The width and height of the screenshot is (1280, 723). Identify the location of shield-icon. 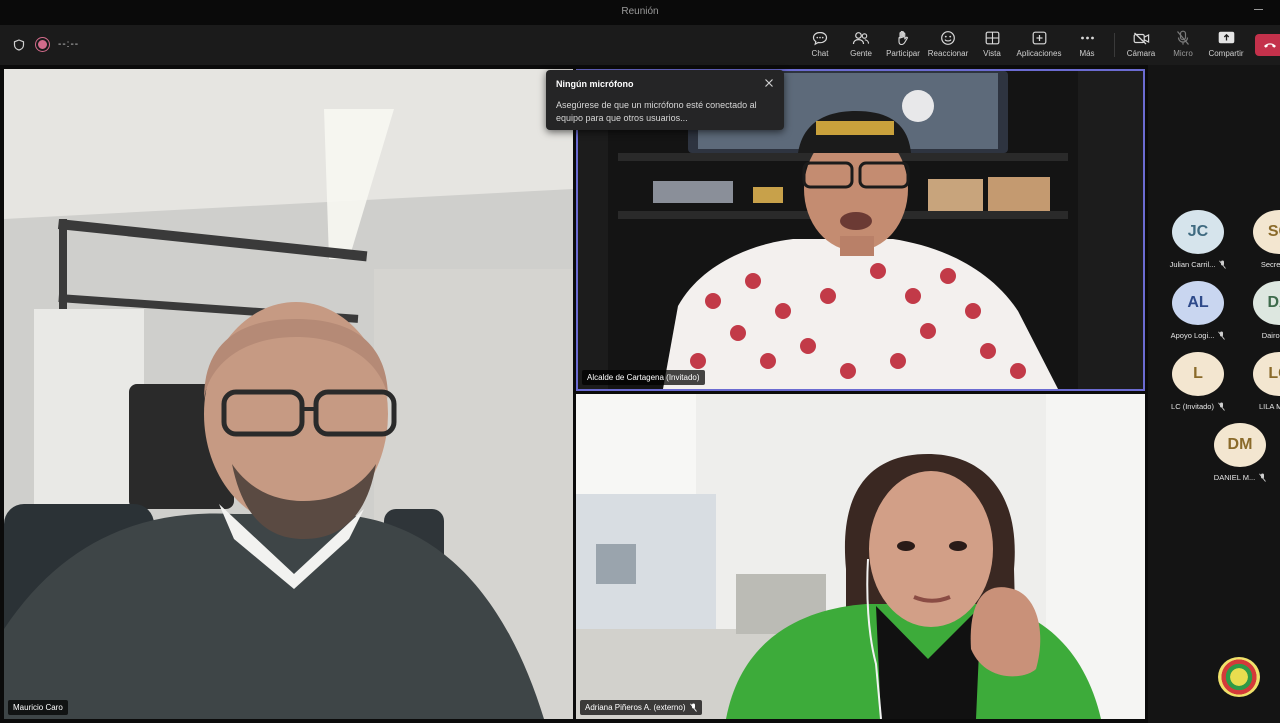
(19, 45).